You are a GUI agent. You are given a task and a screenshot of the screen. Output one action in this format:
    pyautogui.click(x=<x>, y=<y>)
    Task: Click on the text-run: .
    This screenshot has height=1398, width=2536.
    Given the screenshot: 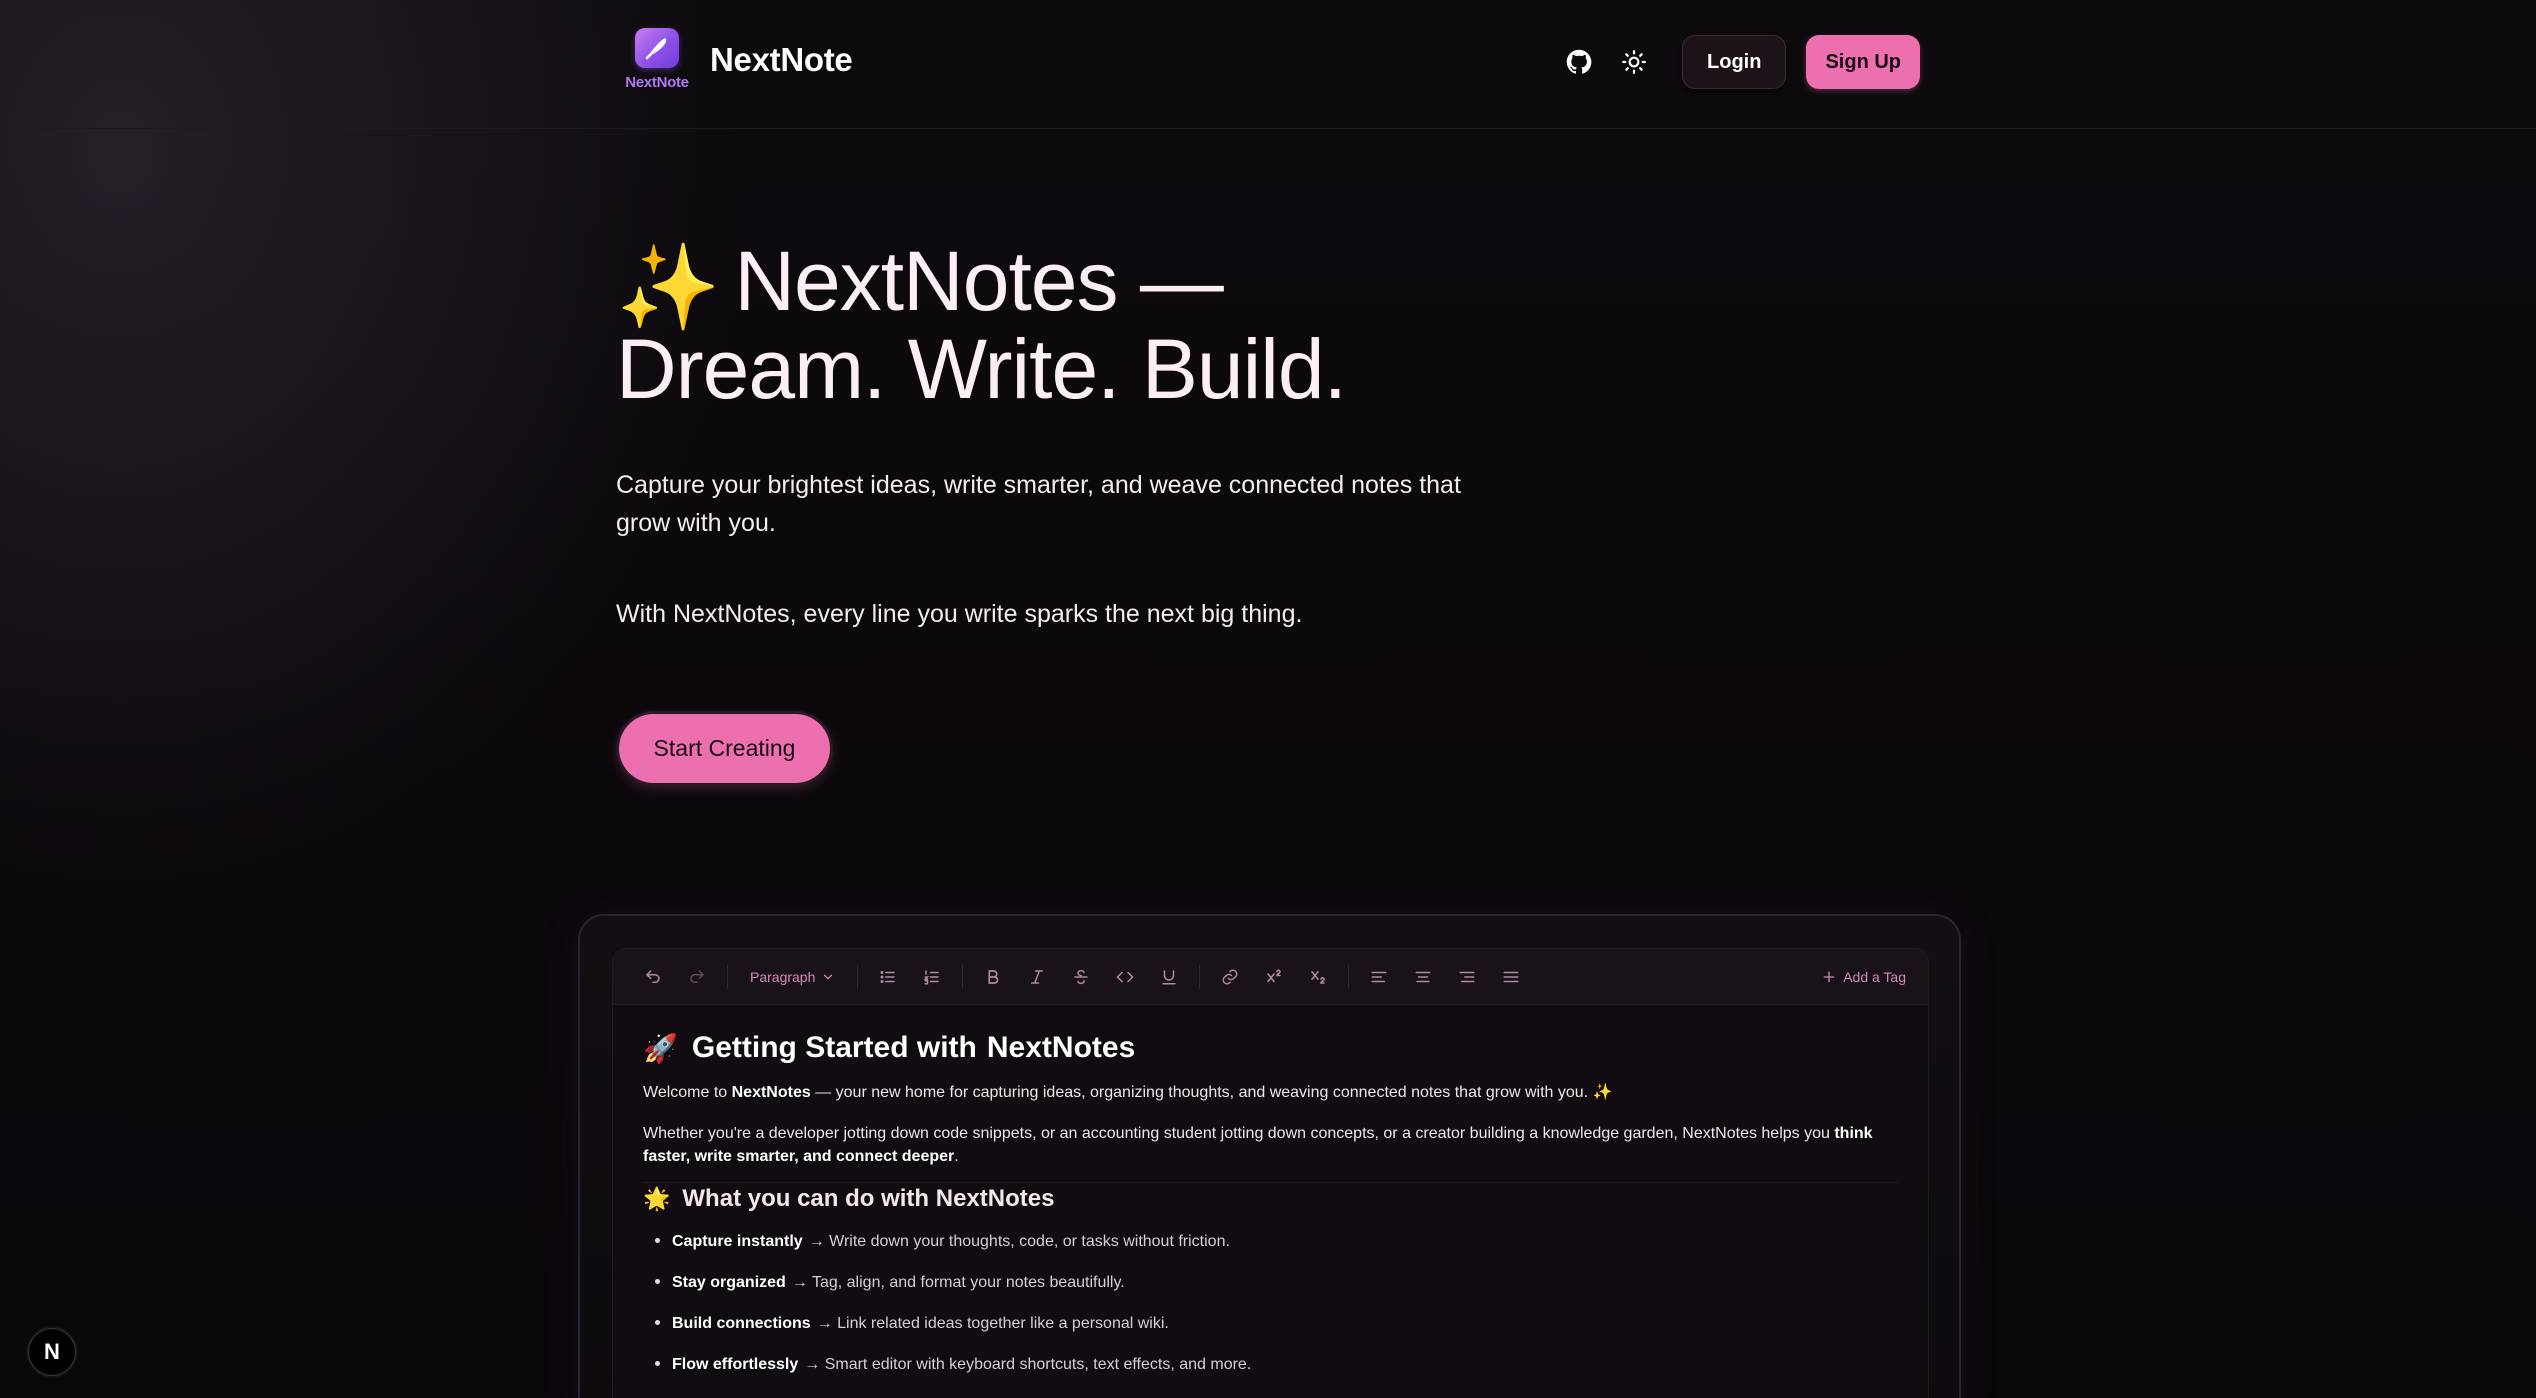 What is the action you would take?
    pyautogui.click(x=956, y=1156)
    